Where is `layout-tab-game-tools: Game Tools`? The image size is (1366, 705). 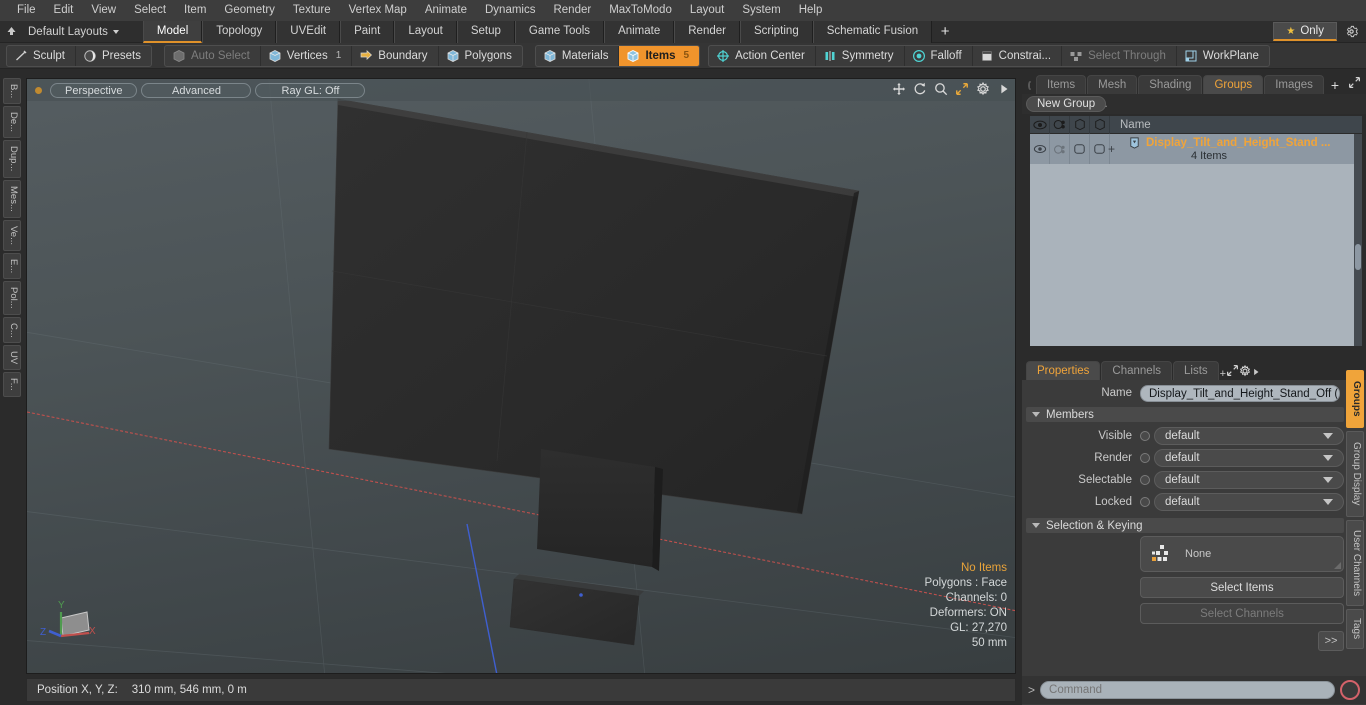 layout-tab-game-tools: Game Tools is located at coordinates (559, 31).